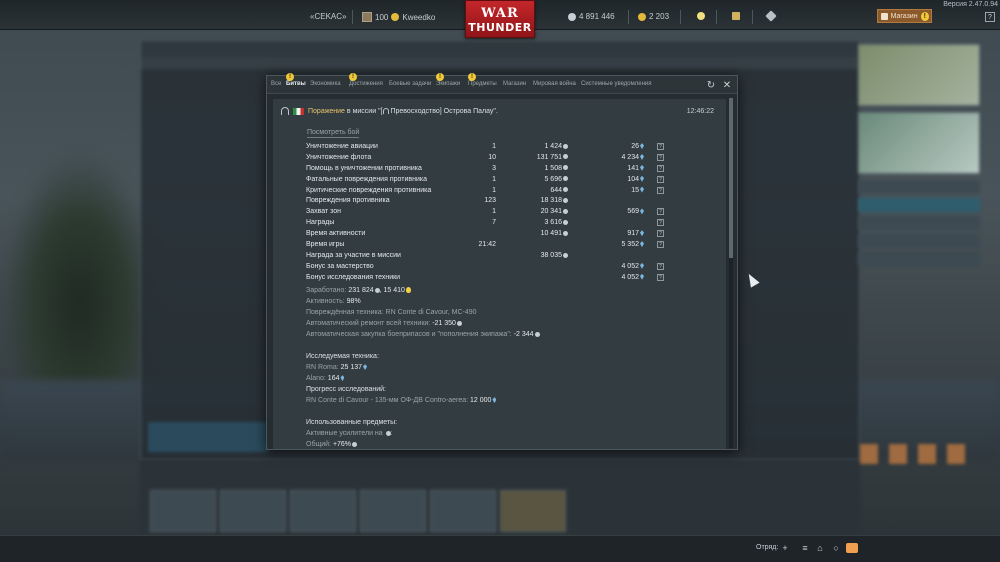 Image resolution: width=1000 pixels, height=562 pixels. I want to click on research-header: Исследуемая техника:, so click(342, 356).